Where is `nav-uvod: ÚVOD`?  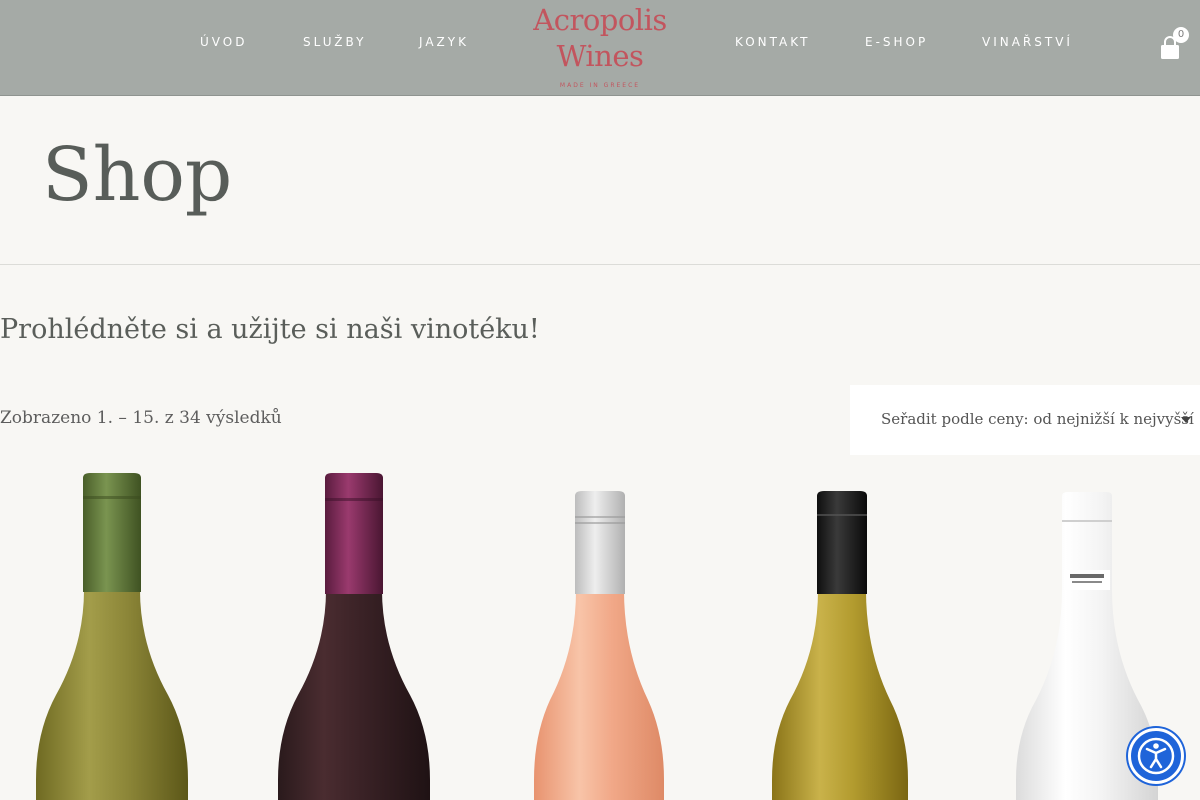
nav-uvod: ÚVOD is located at coordinates (223, 42).